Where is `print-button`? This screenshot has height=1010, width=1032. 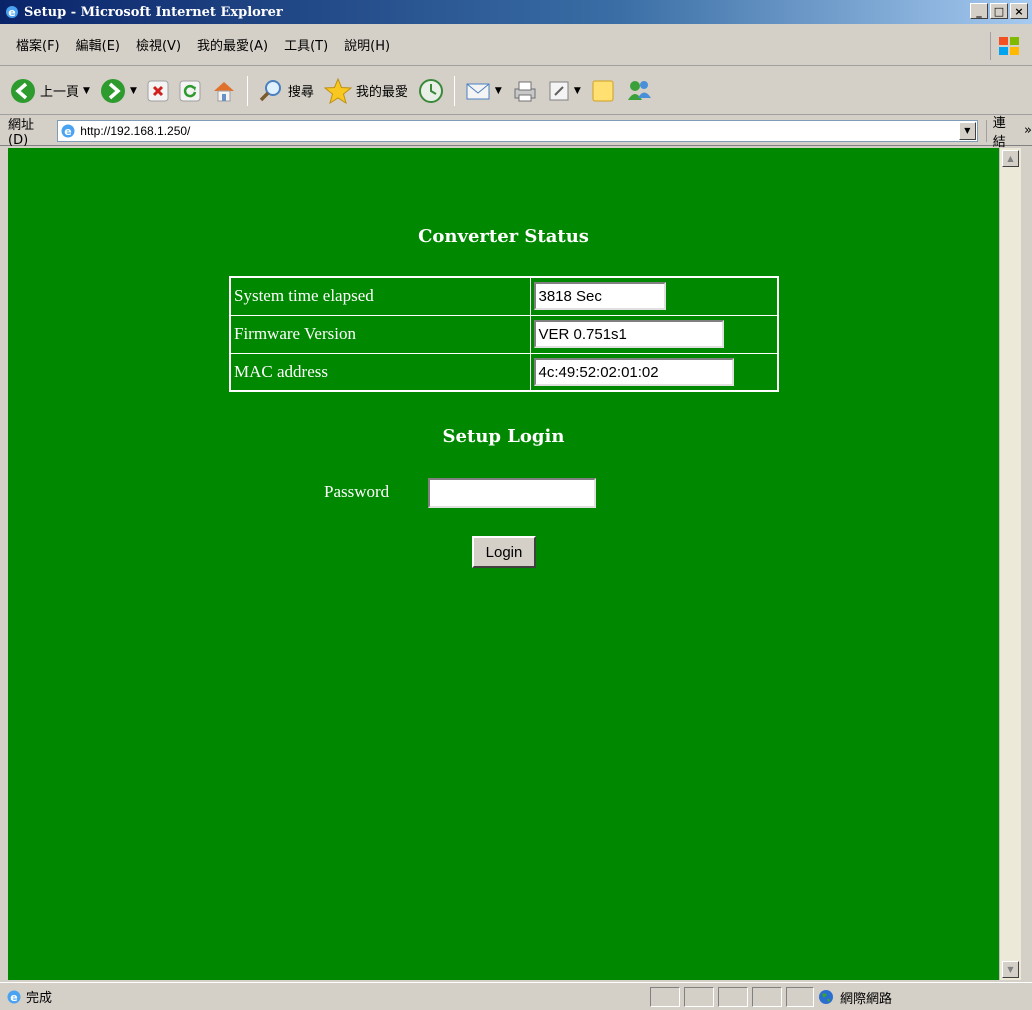 print-button is located at coordinates (525, 91).